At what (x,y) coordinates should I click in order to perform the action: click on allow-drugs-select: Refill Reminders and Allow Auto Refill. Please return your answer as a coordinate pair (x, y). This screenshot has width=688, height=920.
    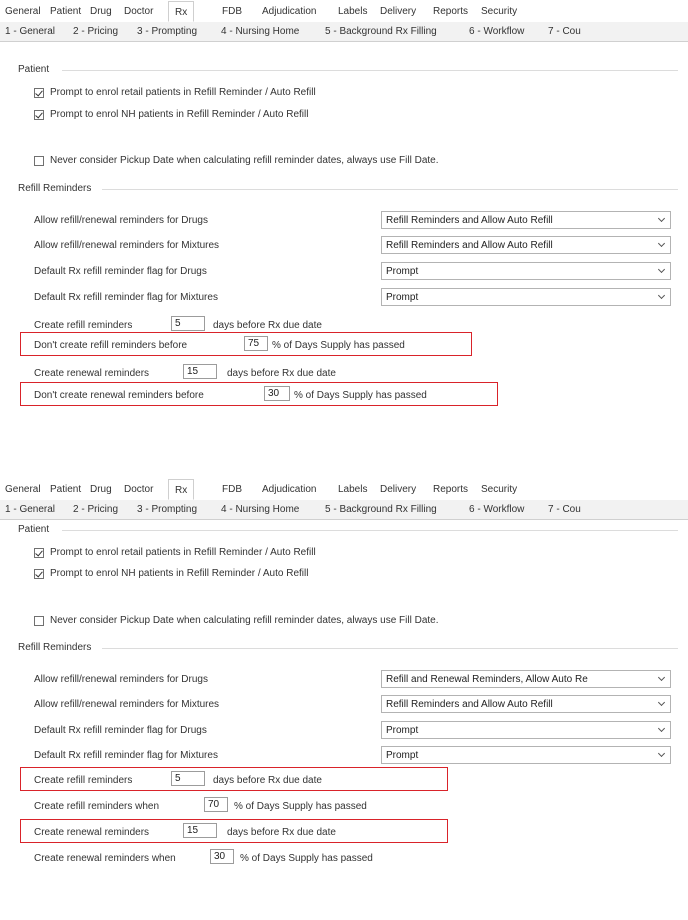
    Looking at the image, I should click on (526, 220).